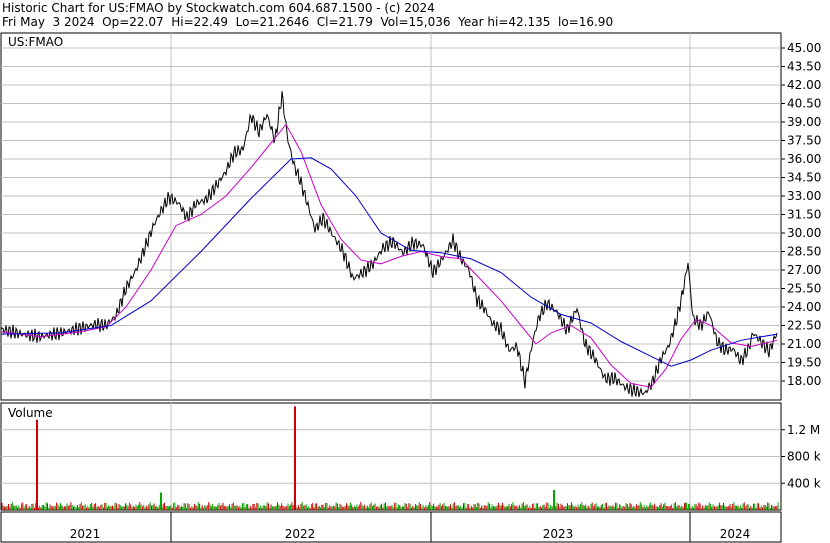 Image resolution: width=830 pixels, height=543 pixels. Describe the element at coordinates (804, 104) in the screenshot. I see `price-tick-label: 40.50` at that location.